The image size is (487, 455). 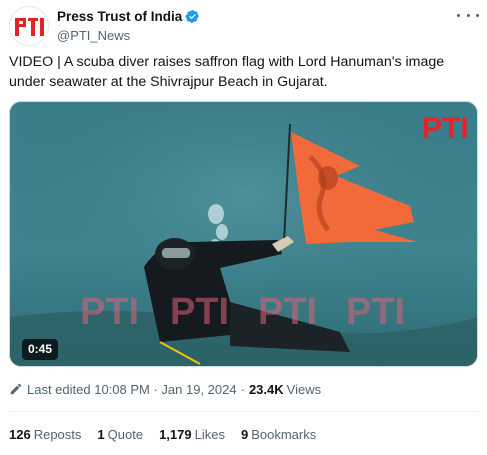 What do you see at coordinates (57, 434) in the screenshot?
I see `reposts-label: Reposts` at bounding box center [57, 434].